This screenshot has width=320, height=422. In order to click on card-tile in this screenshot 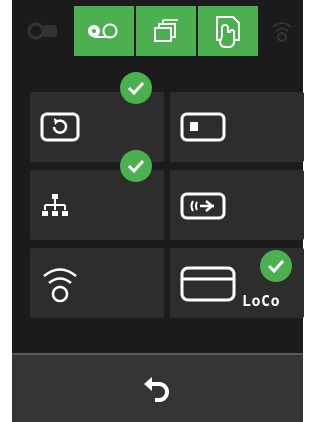, I will do `click(237, 127)`.